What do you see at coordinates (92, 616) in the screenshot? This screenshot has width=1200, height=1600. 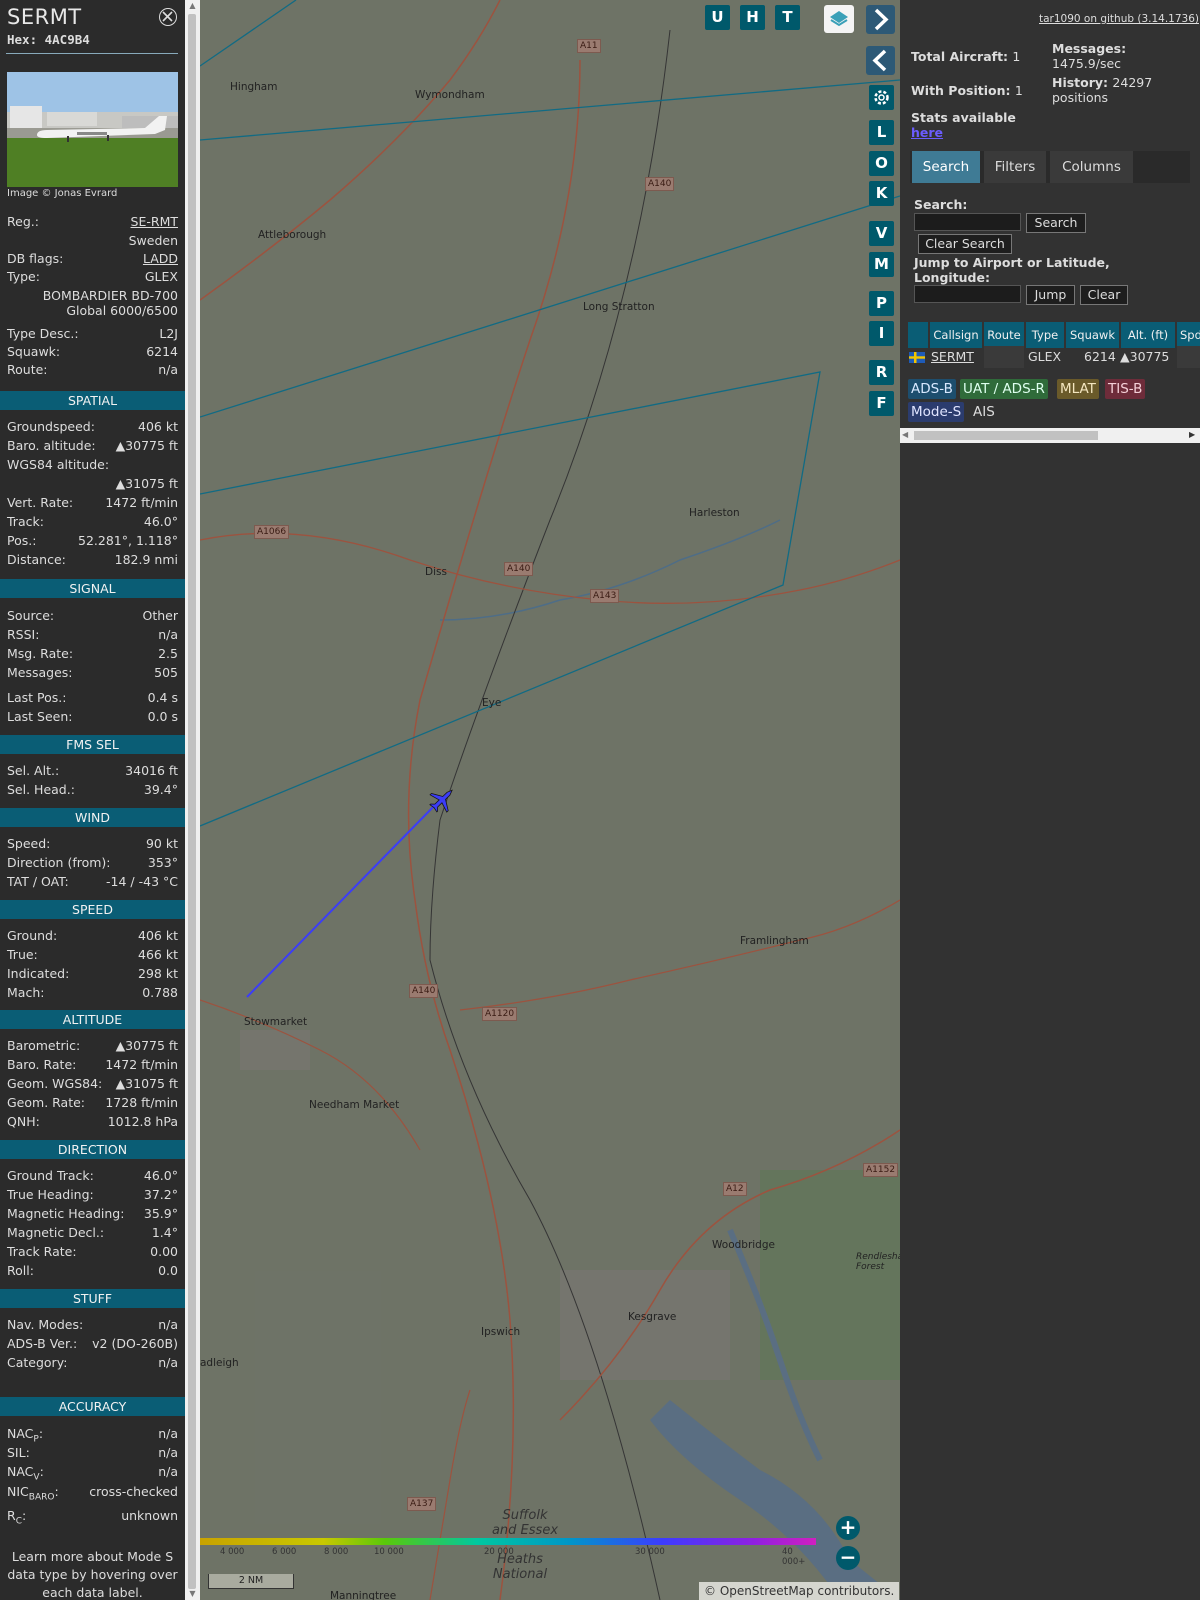 I see `info-row: Source: Other` at bounding box center [92, 616].